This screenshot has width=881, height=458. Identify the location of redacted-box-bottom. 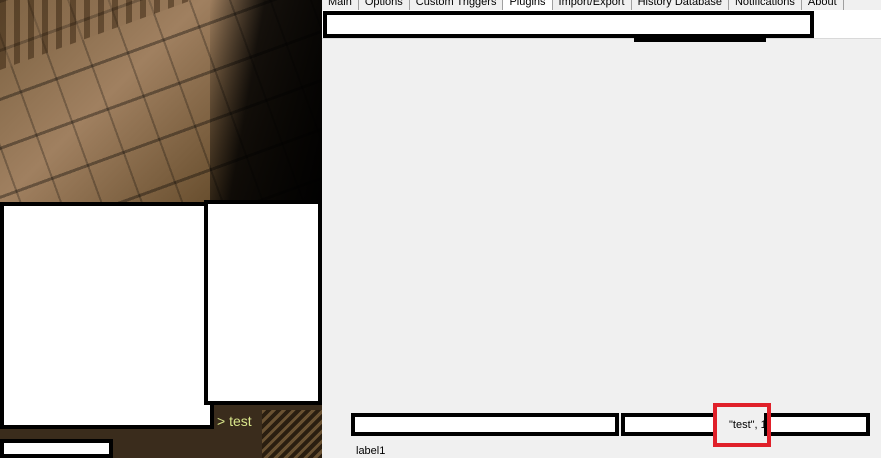
(56, 448).